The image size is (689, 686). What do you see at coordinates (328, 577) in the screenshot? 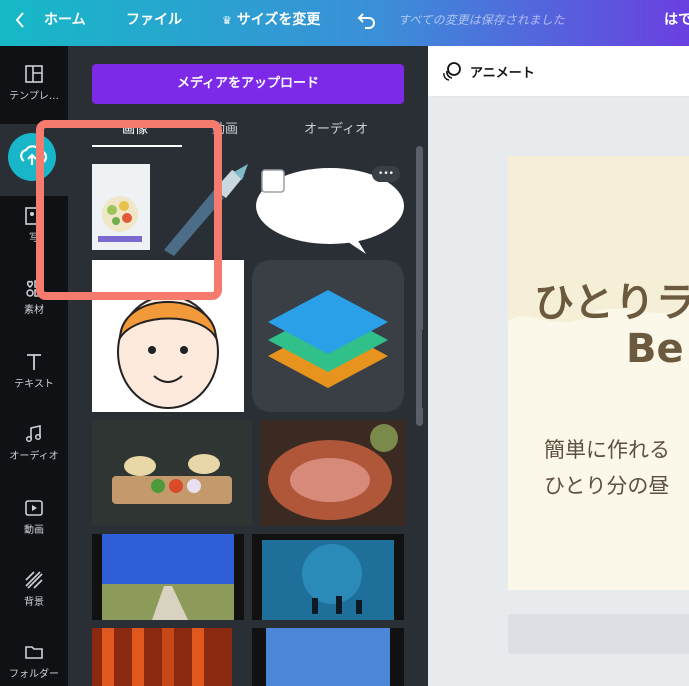
I see `upload-thumb-aquarium` at bounding box center [328, 577].